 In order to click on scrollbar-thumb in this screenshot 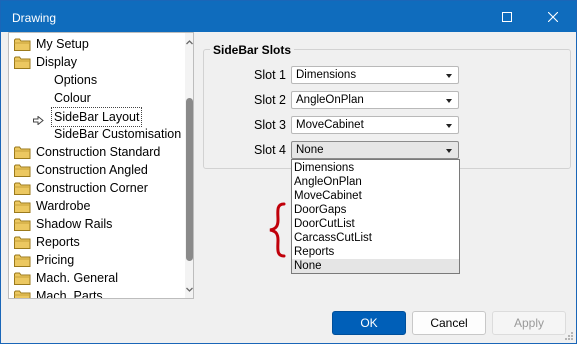, I will do `click(189, 179)`.